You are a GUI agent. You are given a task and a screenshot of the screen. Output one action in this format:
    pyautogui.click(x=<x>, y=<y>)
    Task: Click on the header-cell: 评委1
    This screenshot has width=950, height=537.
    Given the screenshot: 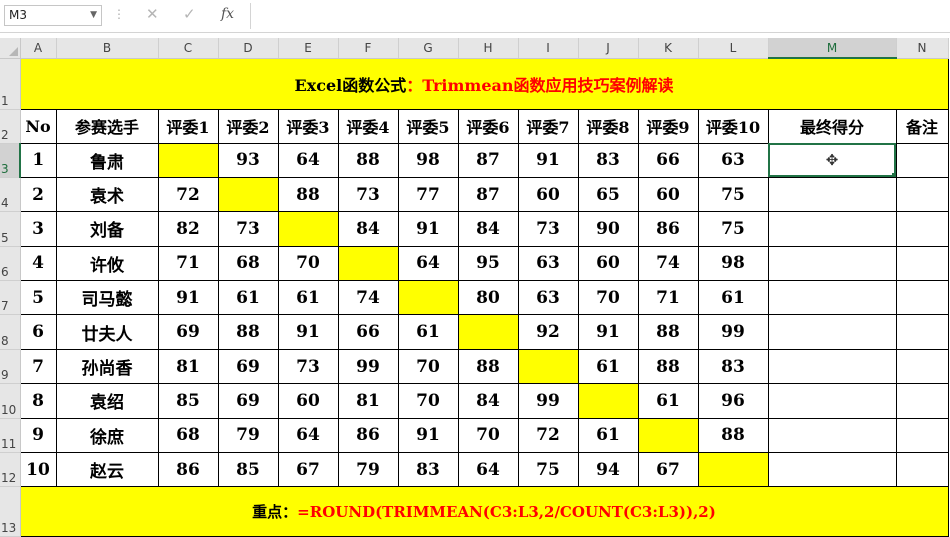 What is the action you would take?
    pyautogui.click(x=188, y=126)
    